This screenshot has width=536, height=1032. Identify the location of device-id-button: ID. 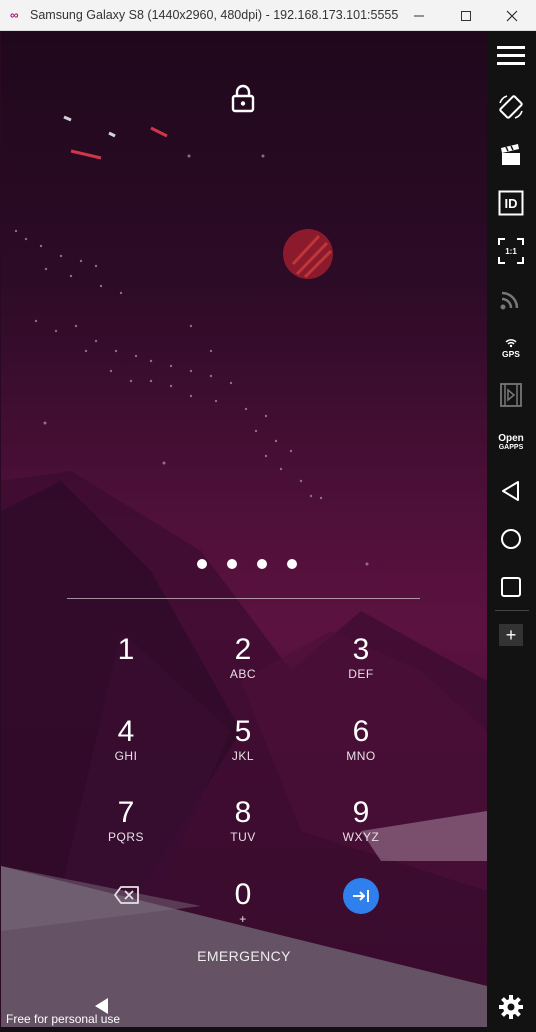
(511, 203).